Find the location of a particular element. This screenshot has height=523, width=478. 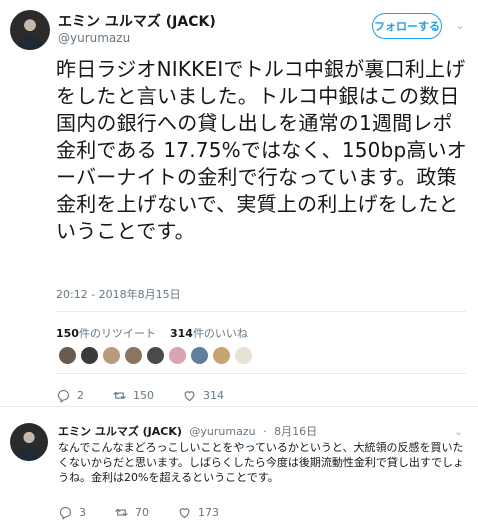

reply-button: 3 is located at coordinates (72, 512).